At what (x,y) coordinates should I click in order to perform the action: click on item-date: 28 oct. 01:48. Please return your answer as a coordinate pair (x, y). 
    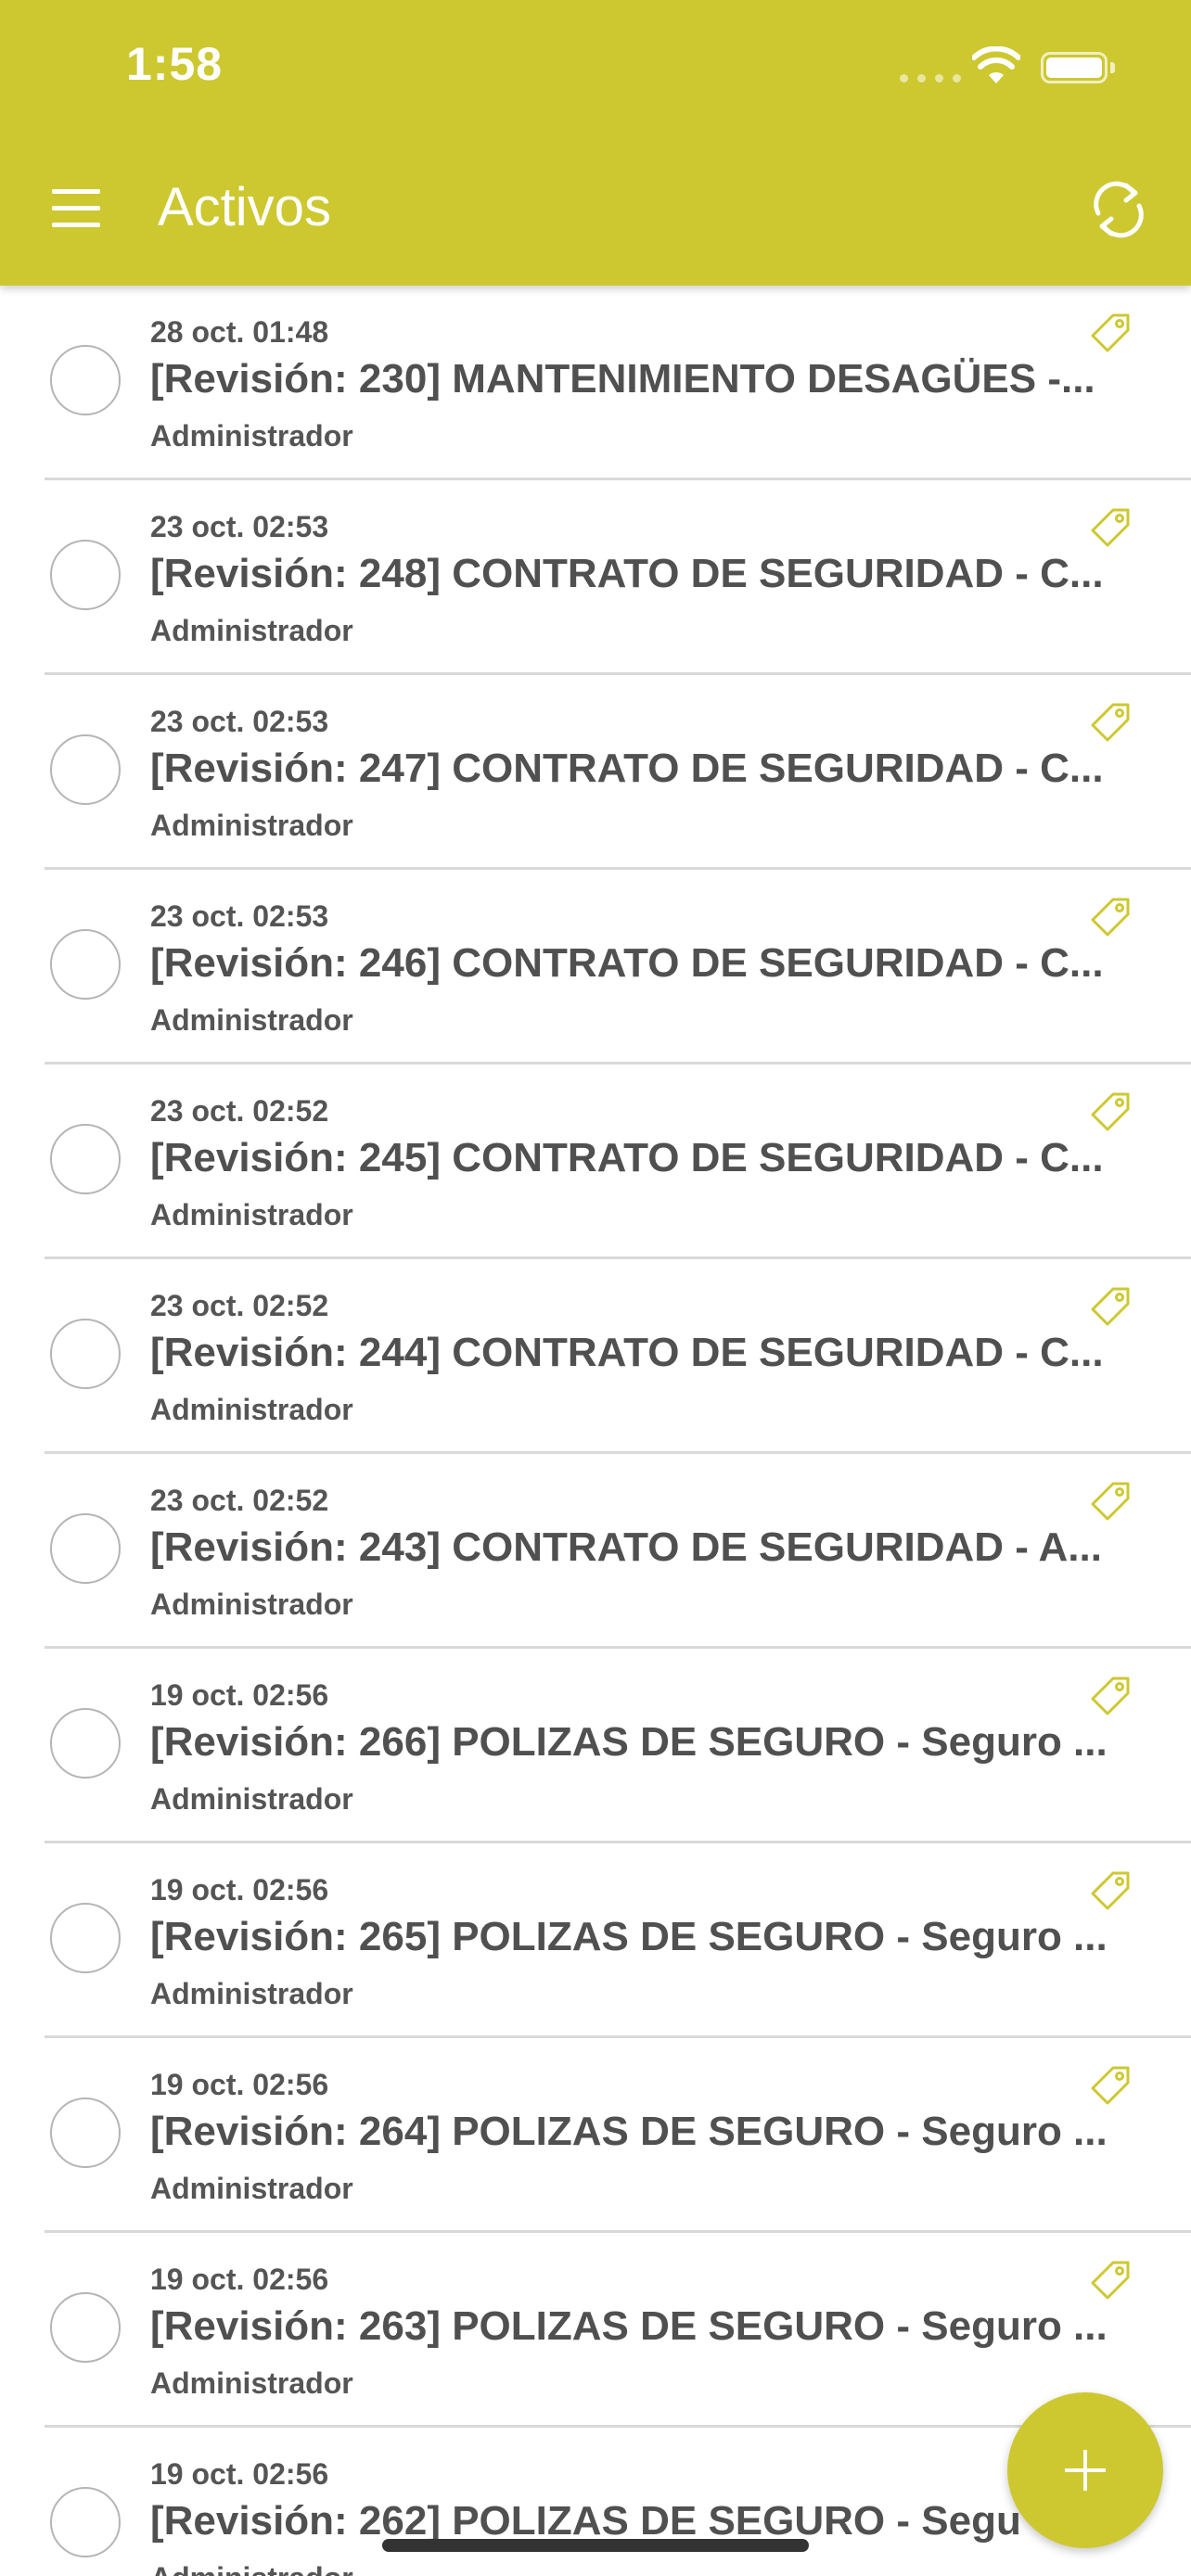
    Looking at the image, I should click on (239, 332).